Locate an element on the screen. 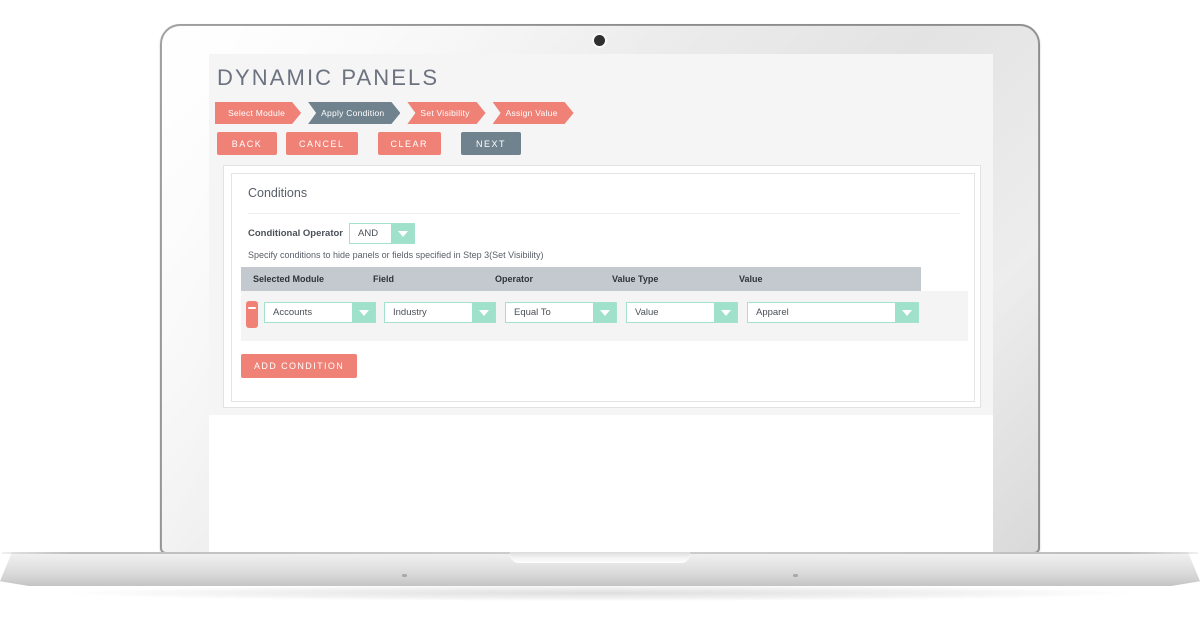  webcam-icon is located at coordinates (599, 40).